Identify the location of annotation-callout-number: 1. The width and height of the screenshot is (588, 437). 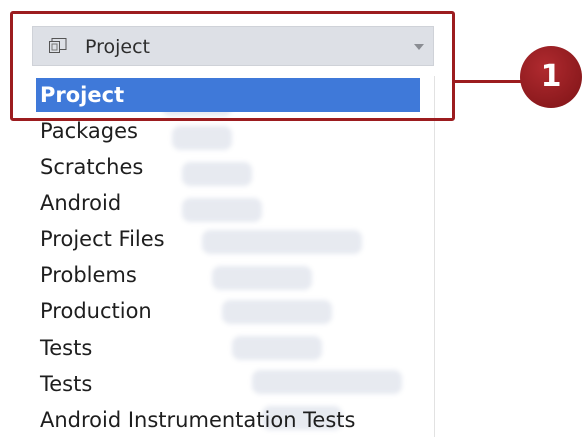
(551, 77).